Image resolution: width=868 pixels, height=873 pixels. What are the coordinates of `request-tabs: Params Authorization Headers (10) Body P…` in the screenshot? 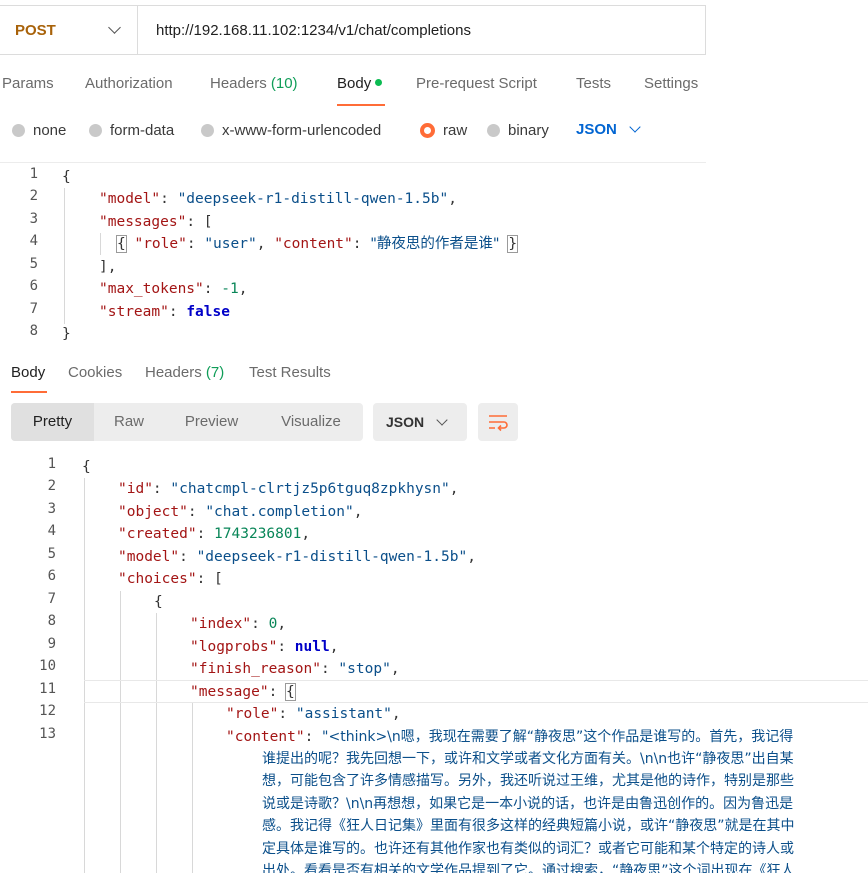 It's located at (353, 85).